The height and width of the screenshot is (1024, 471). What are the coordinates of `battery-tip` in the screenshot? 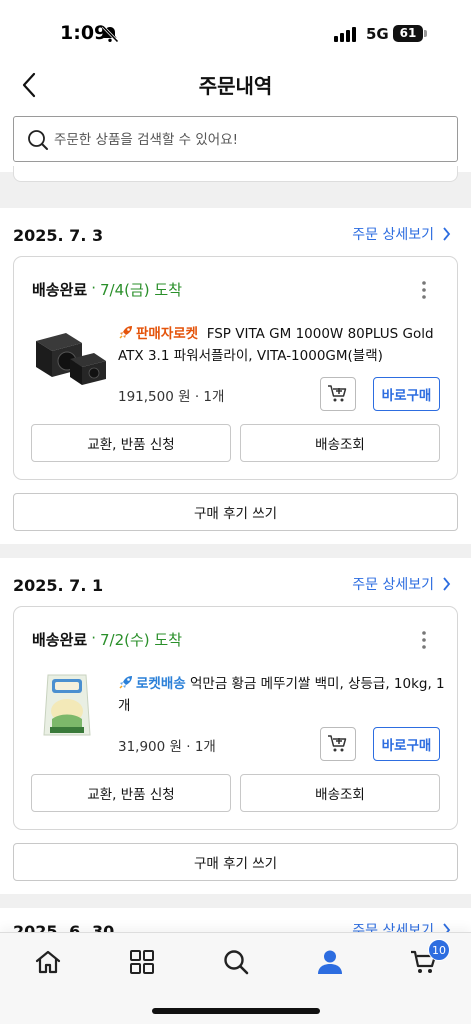 It's located at (425, 33).